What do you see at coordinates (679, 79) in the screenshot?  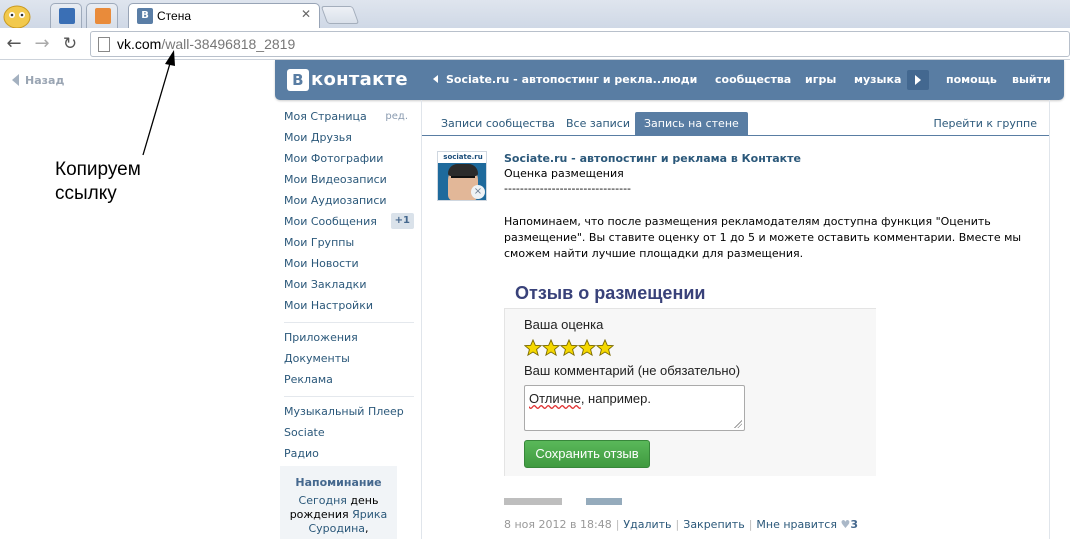 I see `nav-people: люди` at bounding box center [679, 79].